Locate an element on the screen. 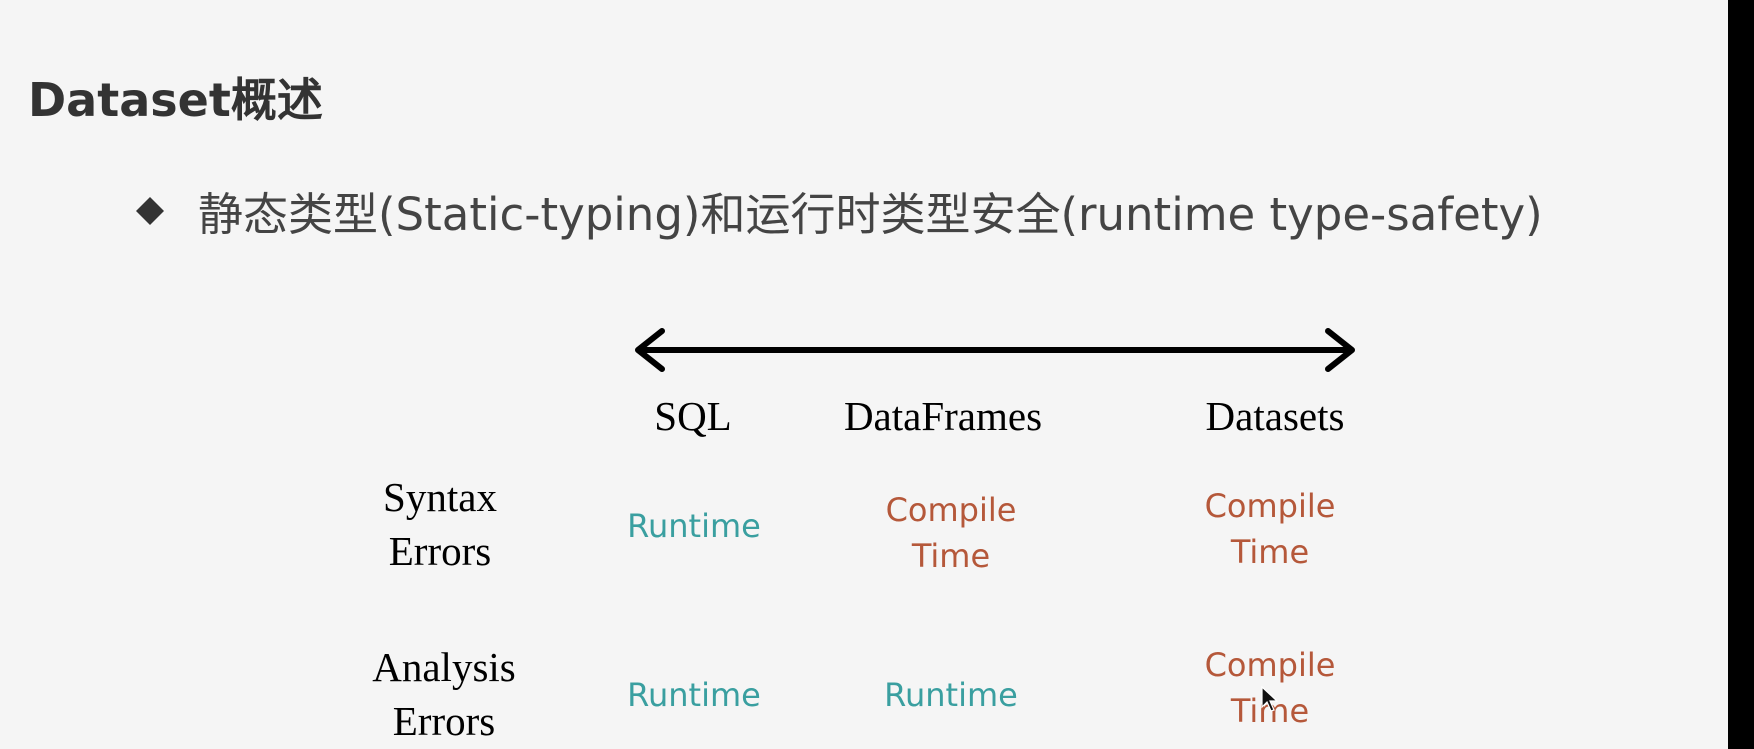 This screenshot has width=1754, height=749. cell-syntax-datasets: Compile Time is located at coordinates (1270, 529).